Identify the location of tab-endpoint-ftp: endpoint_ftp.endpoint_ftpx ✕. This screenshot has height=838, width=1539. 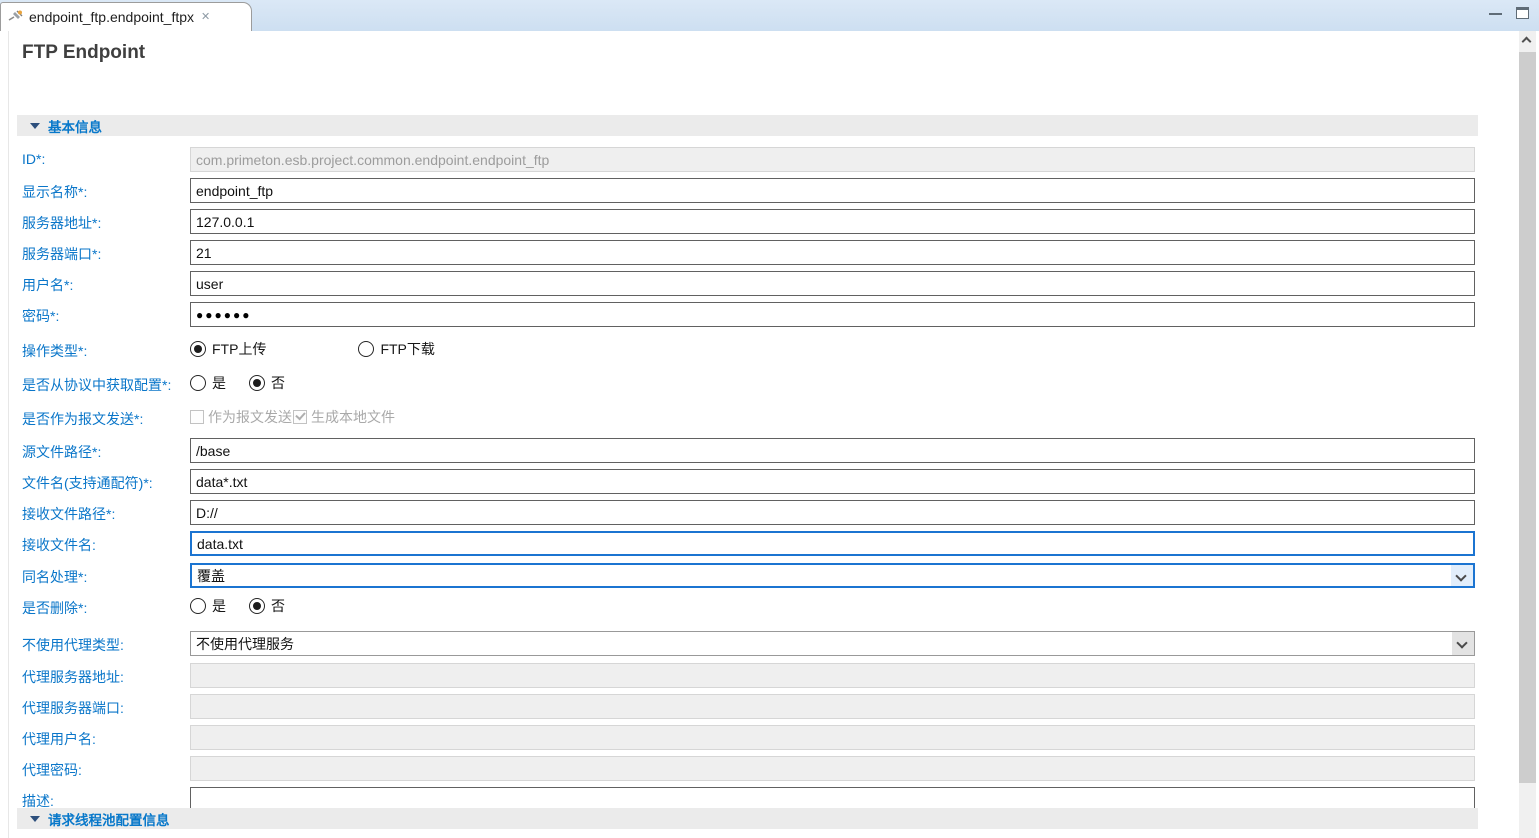
(126, 16).